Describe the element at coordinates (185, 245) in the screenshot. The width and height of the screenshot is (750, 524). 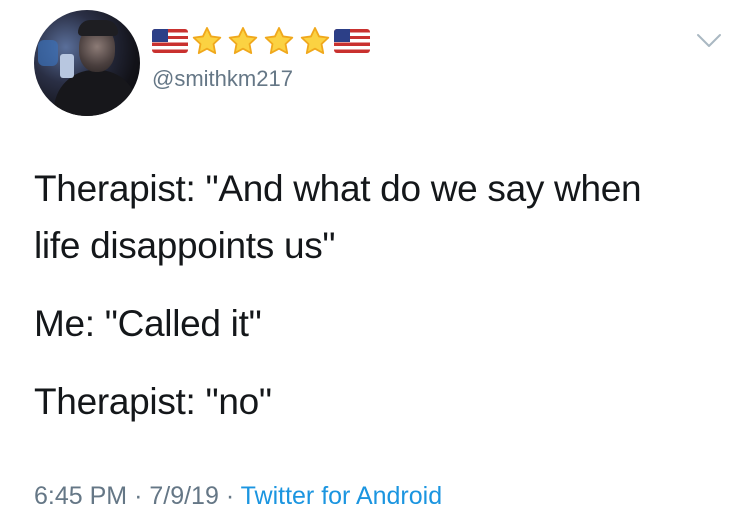
I see `tweet-line: life disappoints us"` at that location.